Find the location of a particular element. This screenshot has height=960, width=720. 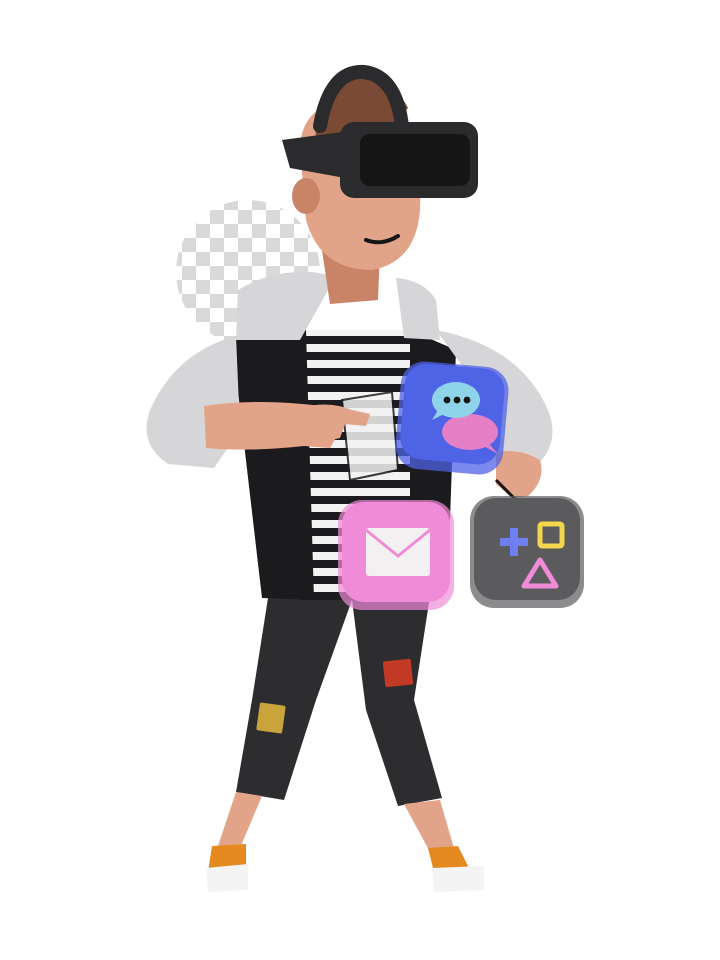

right-shoe is located at coordinates (456, 869).